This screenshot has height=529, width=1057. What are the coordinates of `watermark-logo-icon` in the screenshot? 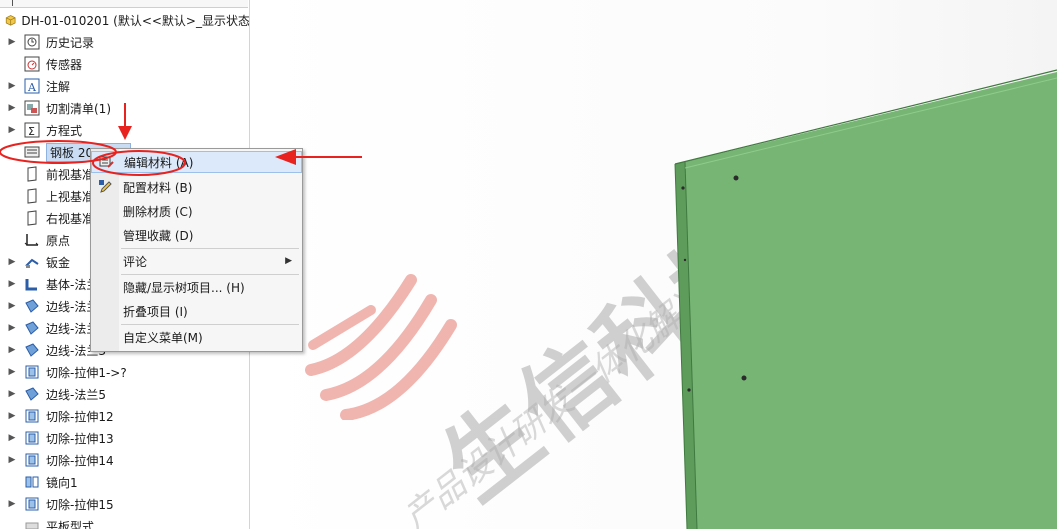 It's located at (381, 347).